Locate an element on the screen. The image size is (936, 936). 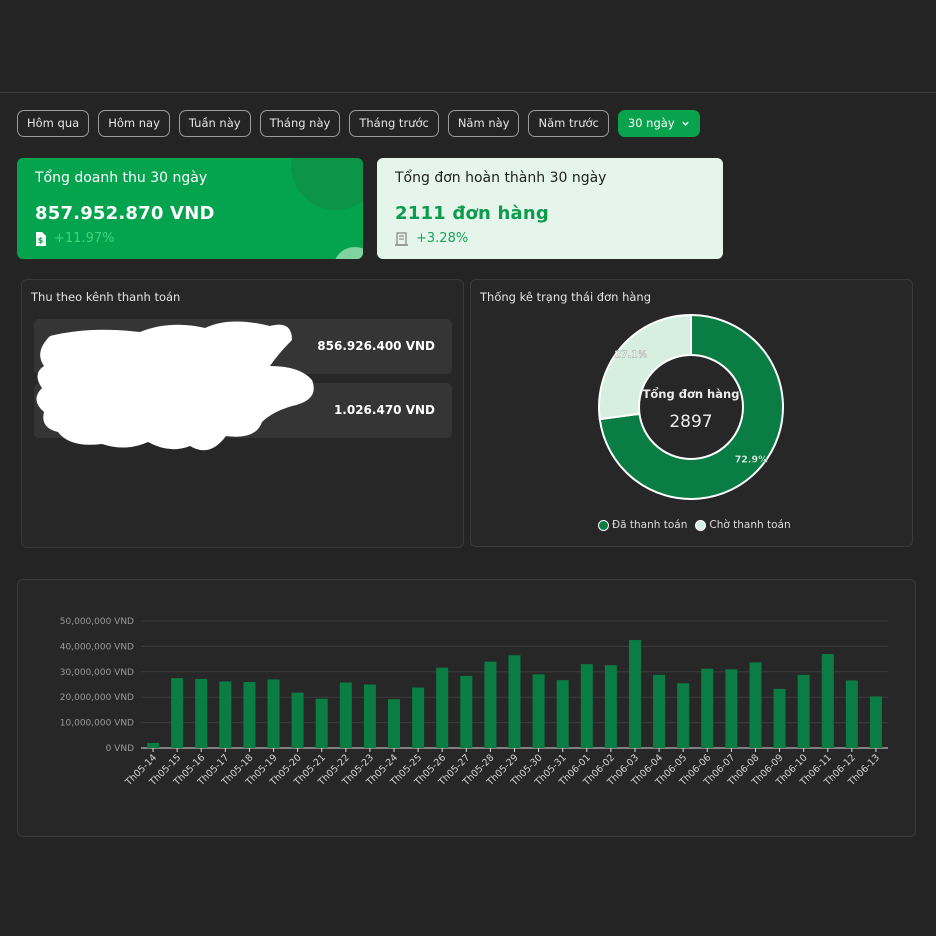
revenue-value: 857.952.870 VND is located at coordinates (125, 213).